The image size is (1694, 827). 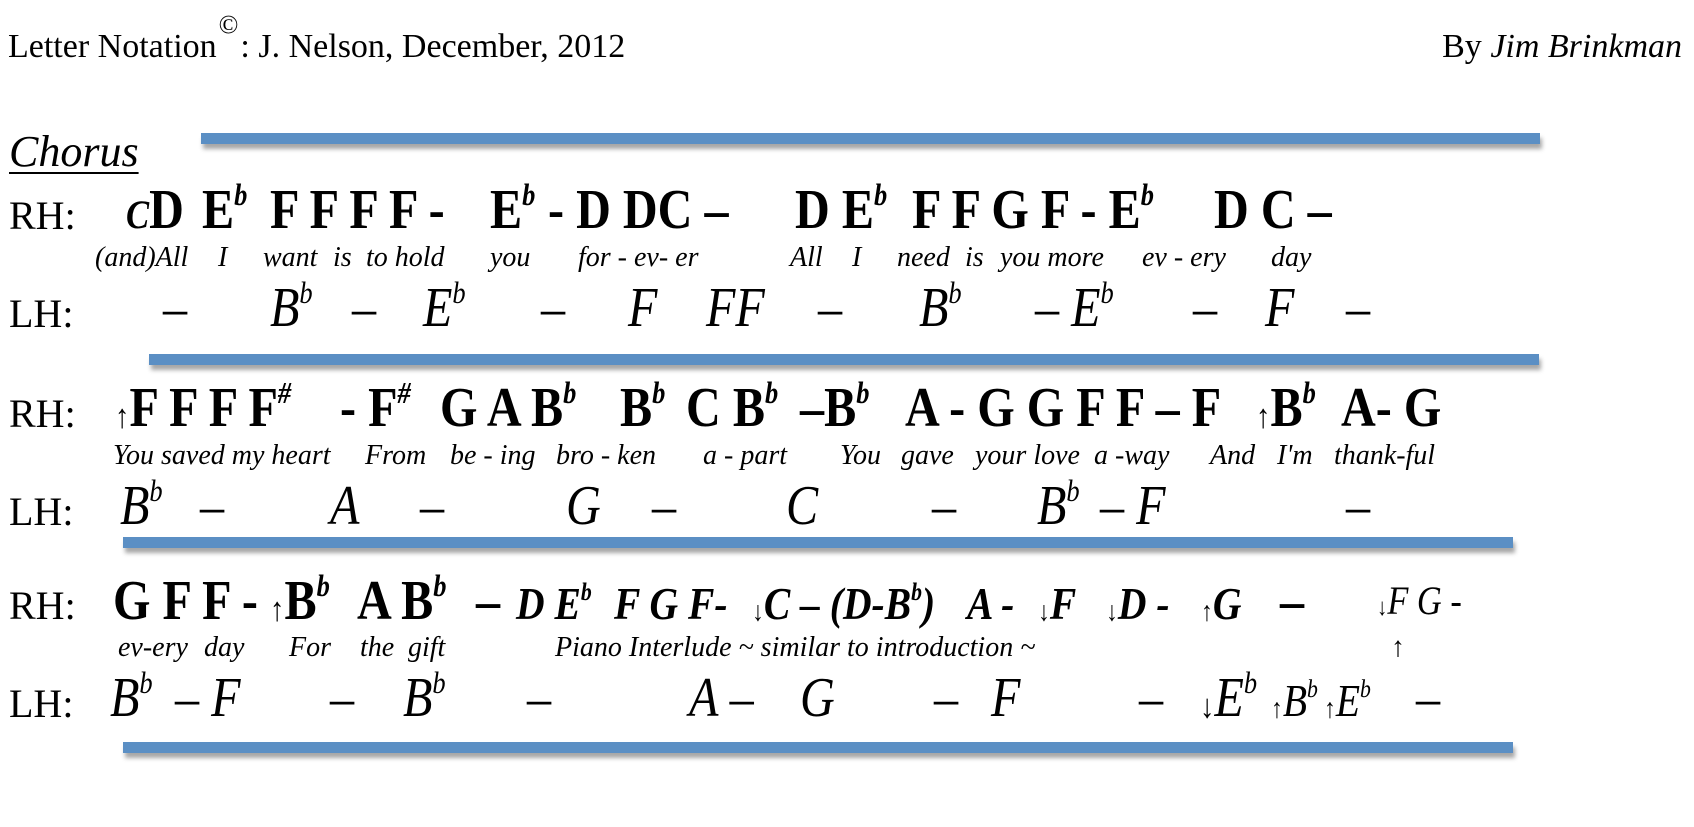 I want to click on note-letter: G F F -, so click(x=185, y=601).